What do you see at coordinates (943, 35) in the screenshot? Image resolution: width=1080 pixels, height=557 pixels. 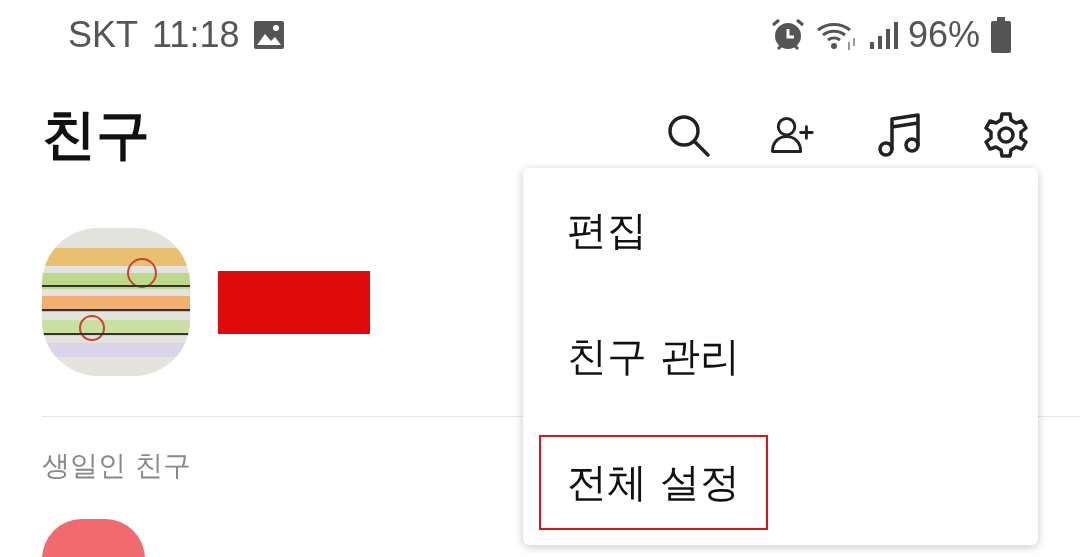 I see `battery-text: 96%` at bounding box center [943, 35].